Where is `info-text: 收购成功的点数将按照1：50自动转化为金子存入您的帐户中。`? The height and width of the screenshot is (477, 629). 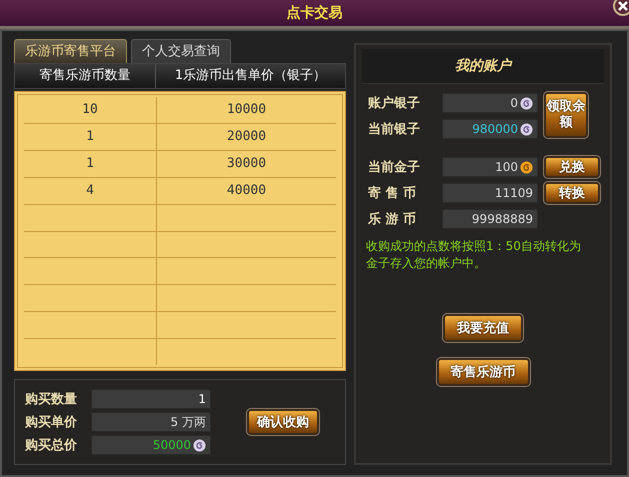
info-text: 收购成功的点数将按照1：50自动转化为金子存入您的帐户中。 is located at coordinates (473, 255).